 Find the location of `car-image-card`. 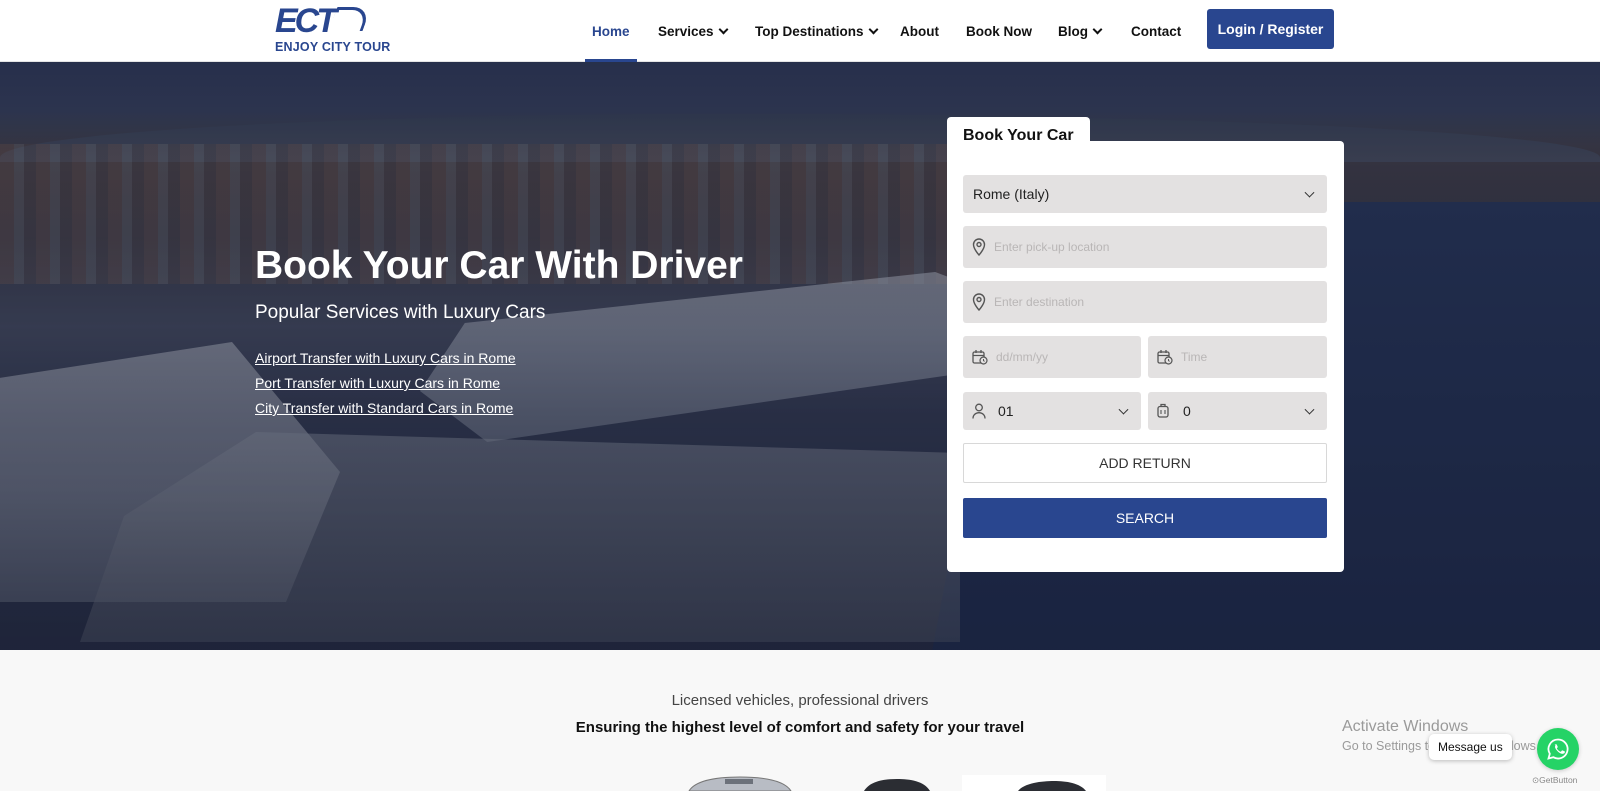

car-image-card is located at coordinates (1034, 783).